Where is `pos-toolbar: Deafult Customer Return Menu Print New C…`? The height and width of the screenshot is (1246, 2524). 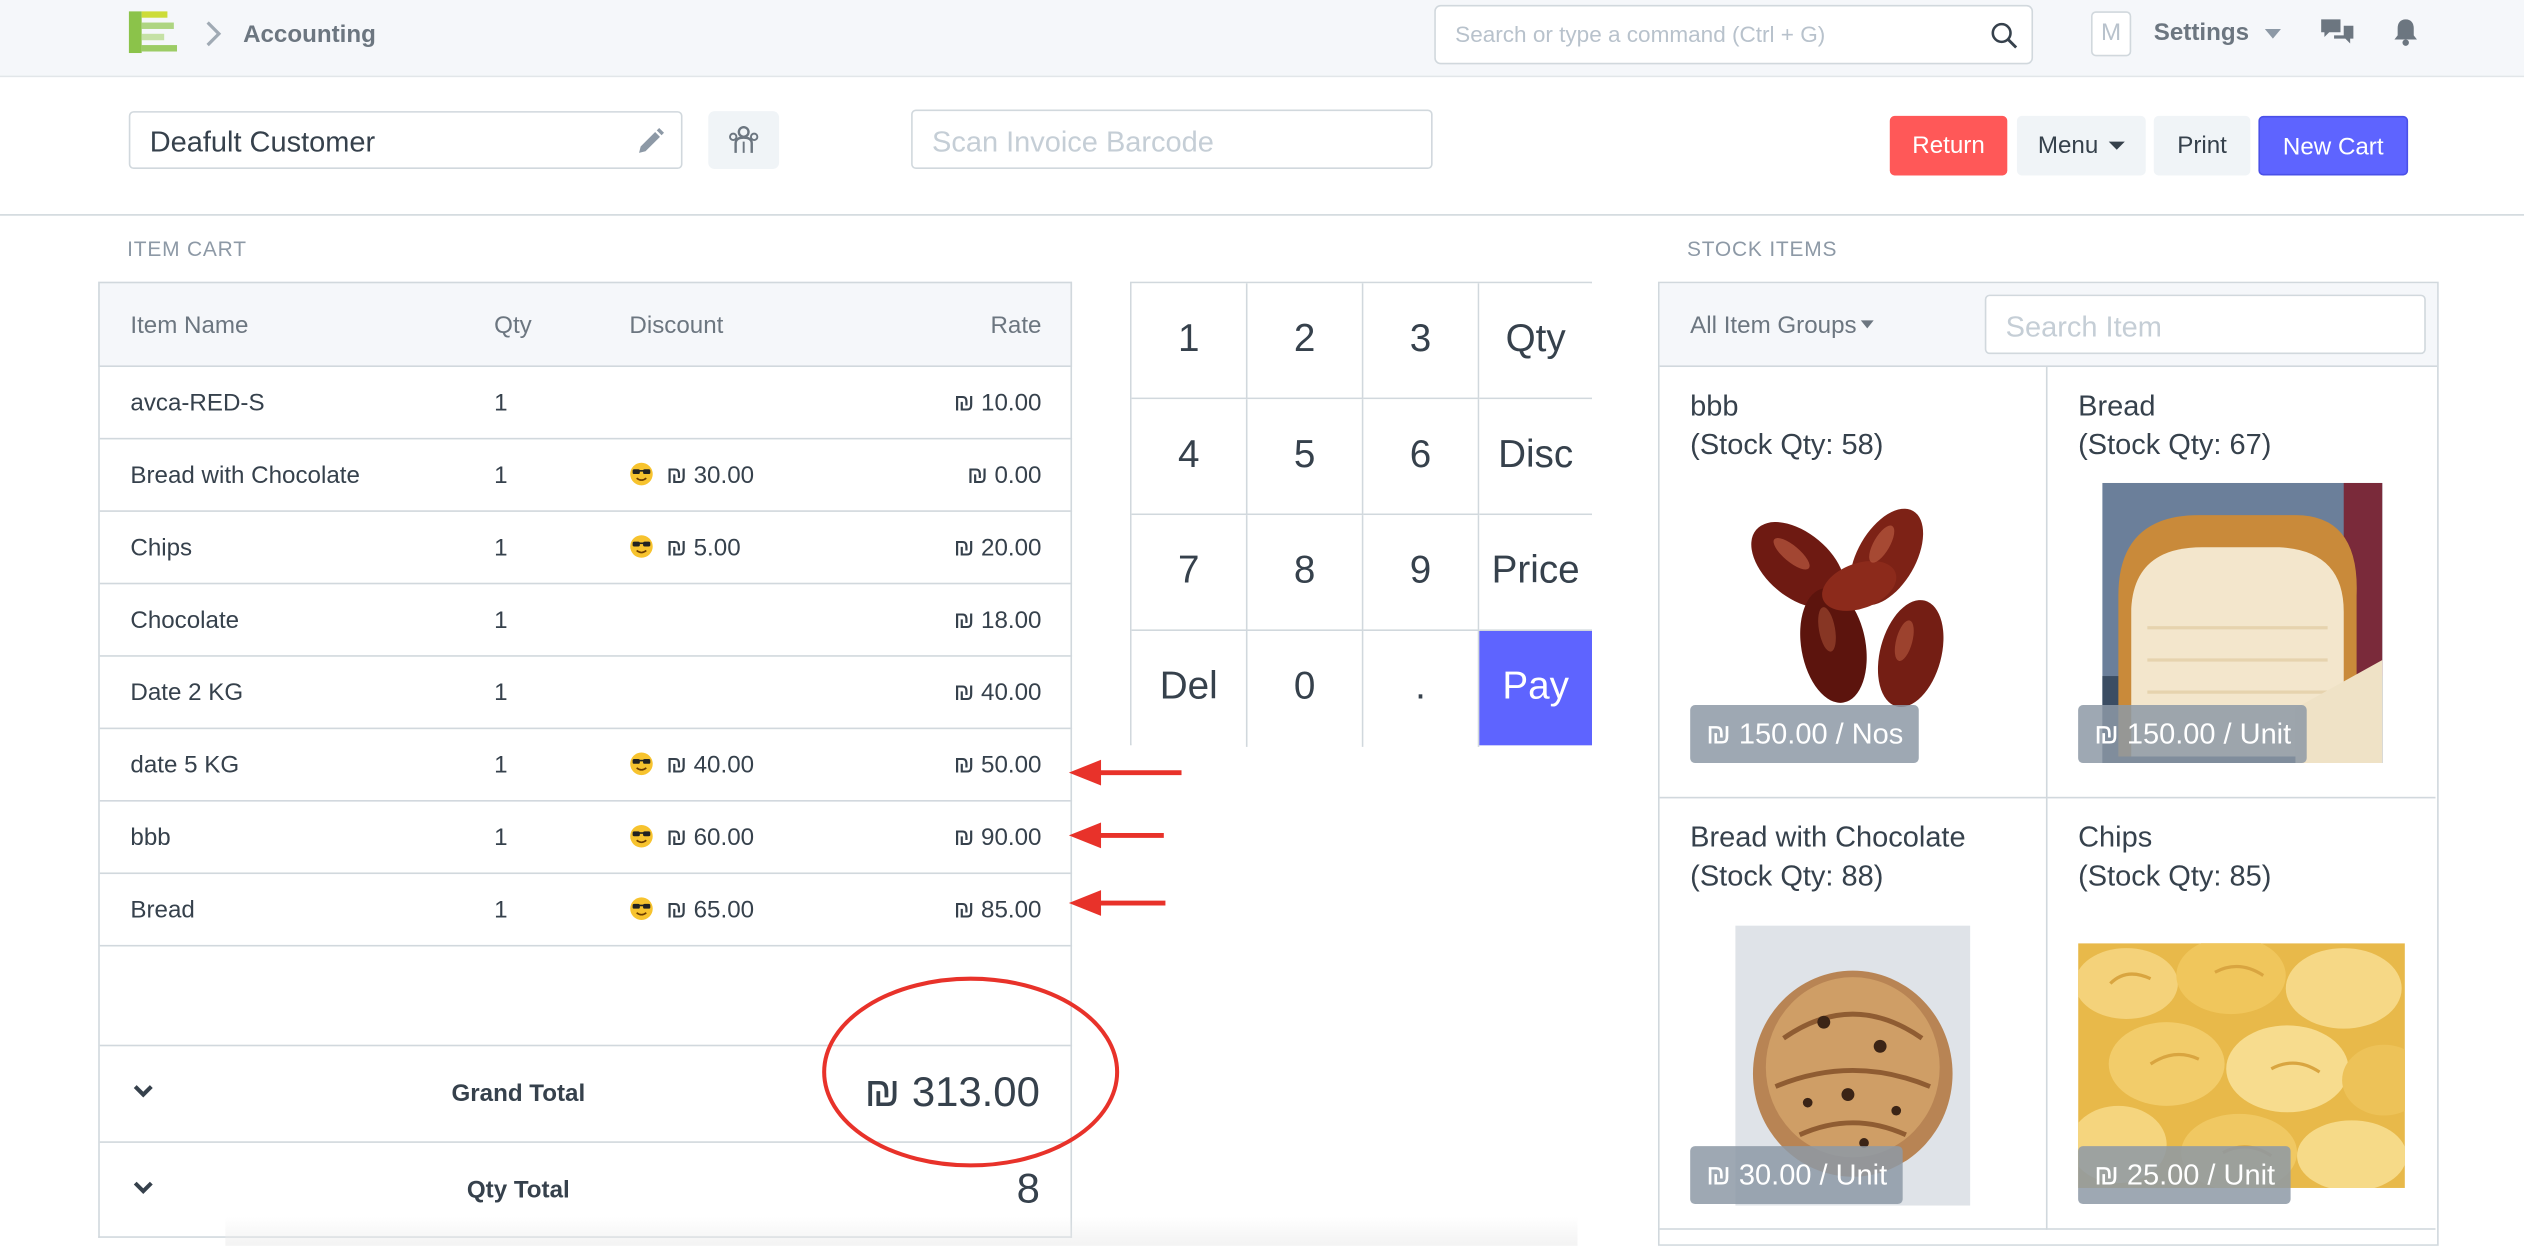
pos-toolbar: Deafult Customer Return Menu Print New C… is located at coordinates (1262, 146).